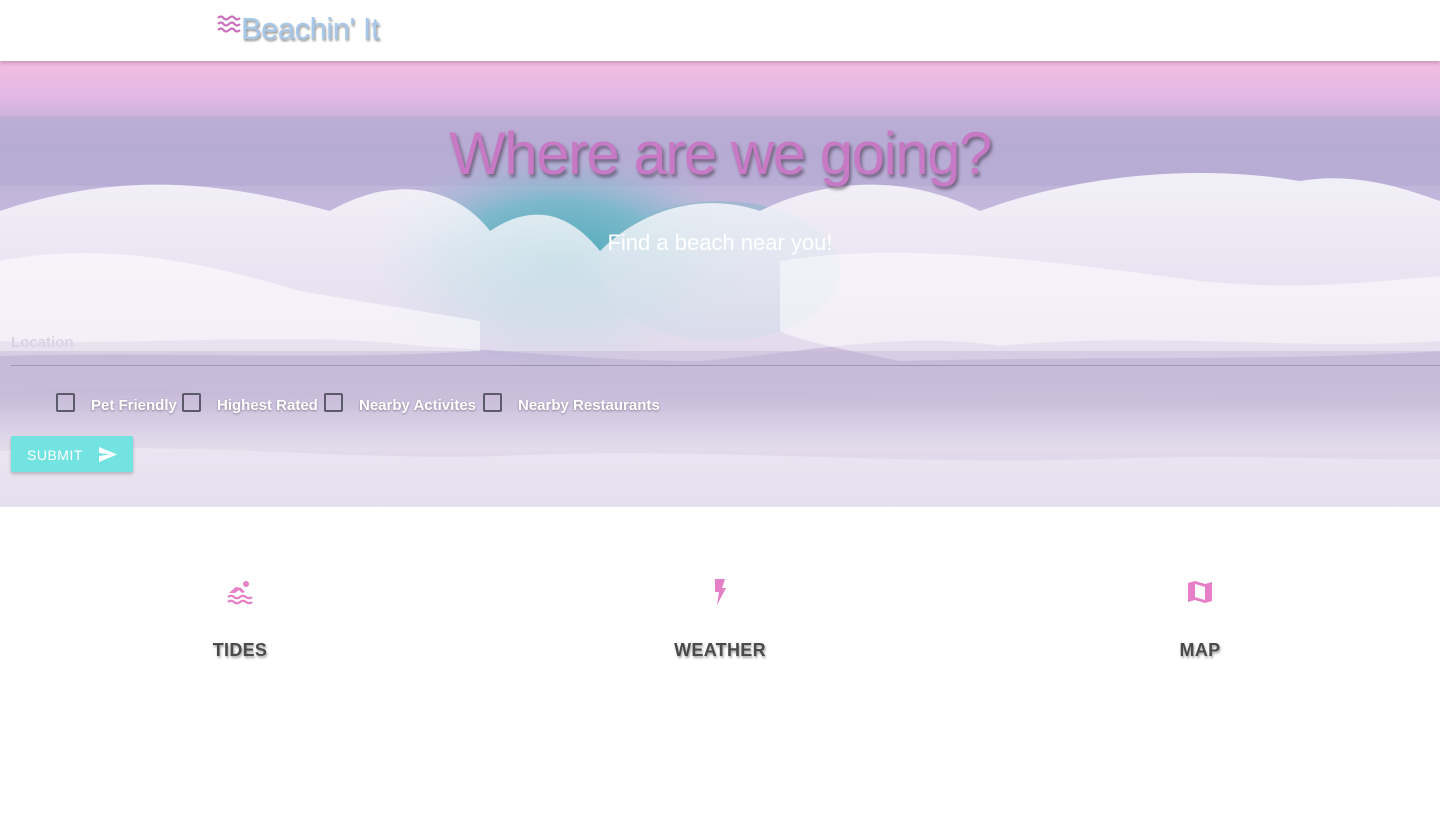 Image resolution: width=1440 pixels, height=818 pixels. Describe the element at coordinates (240, 593) in the screenshot. I see `swimmer-icon` at that location.